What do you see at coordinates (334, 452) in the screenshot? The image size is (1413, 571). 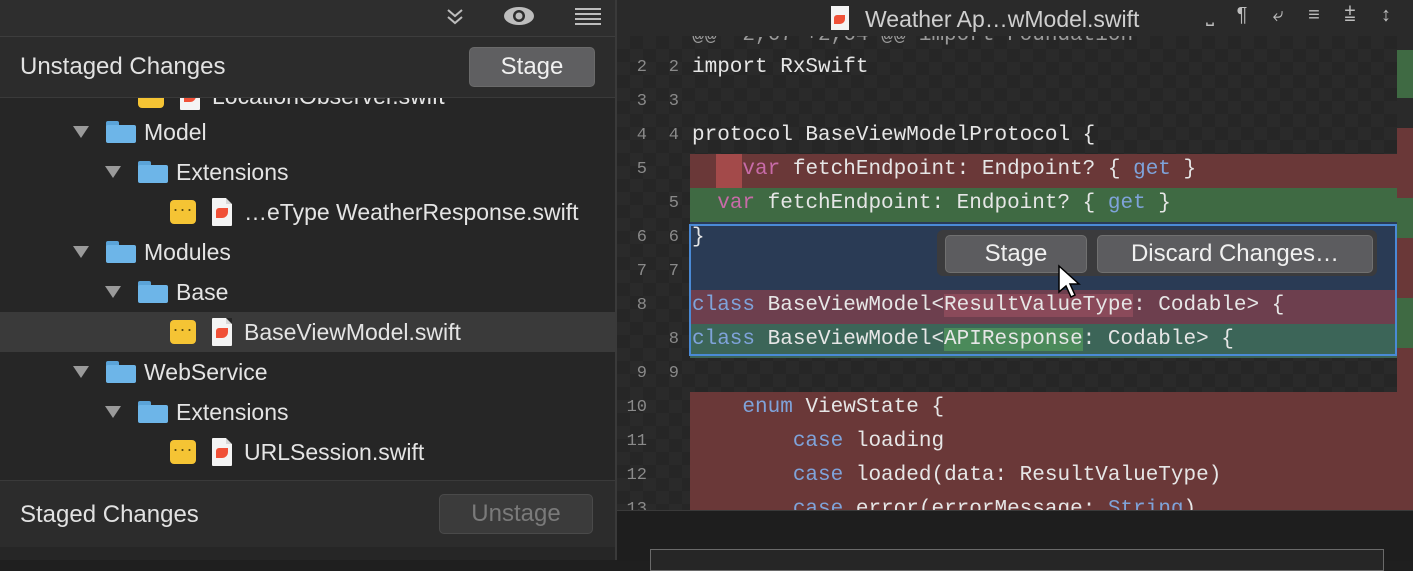 I see `tree-item-label: URLSession.swift` at bounding box center [334, 452].